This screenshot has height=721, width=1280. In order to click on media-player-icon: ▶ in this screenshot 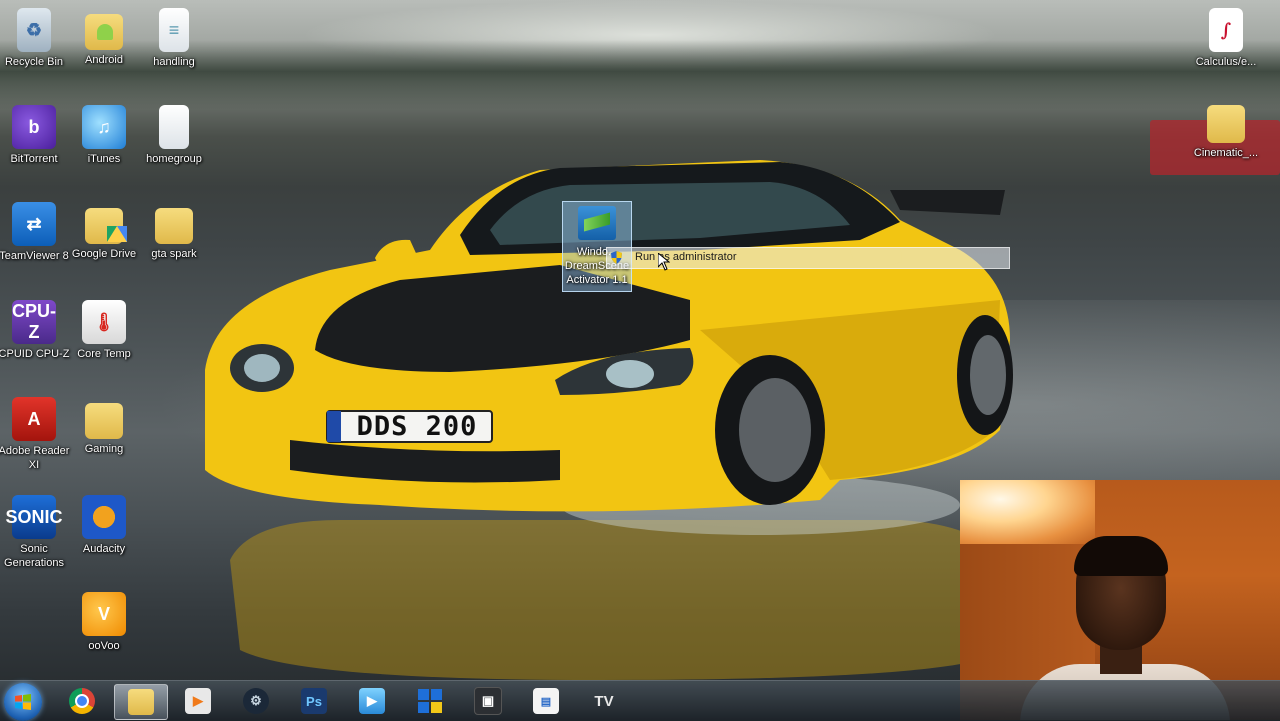, I will do `click(198, 701)`.